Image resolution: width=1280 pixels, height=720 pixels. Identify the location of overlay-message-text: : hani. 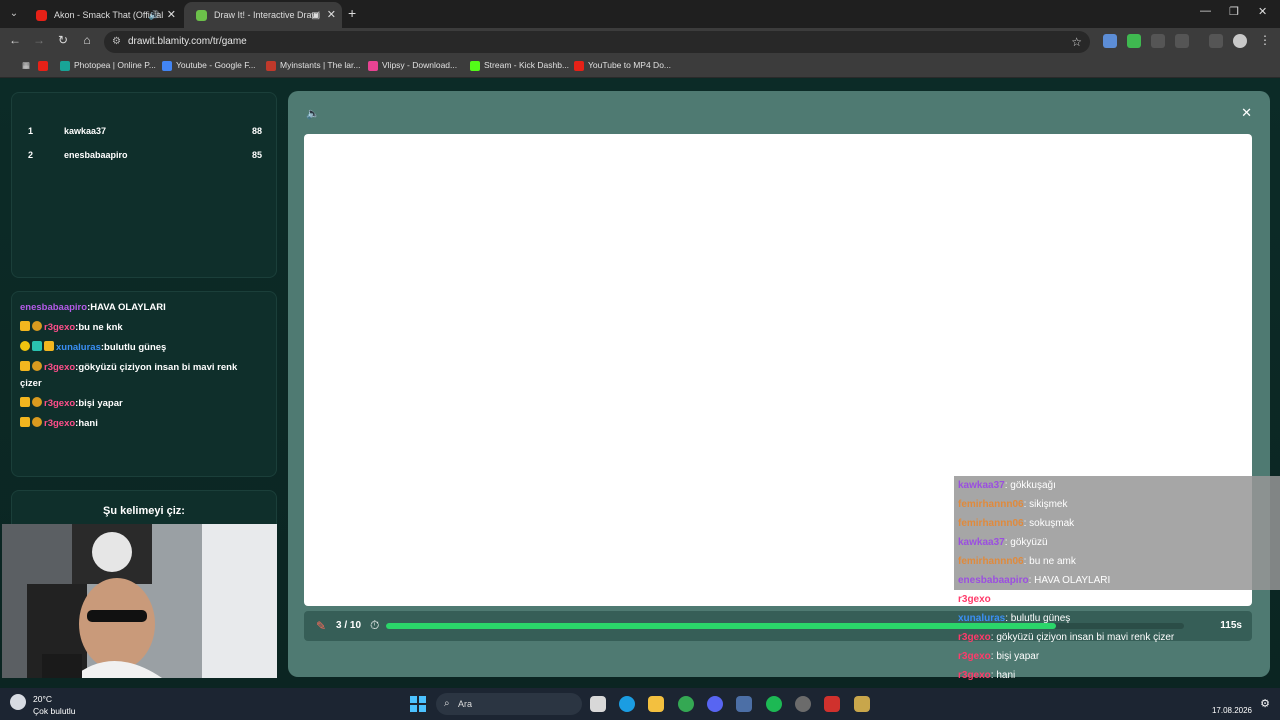
(1003, 675).